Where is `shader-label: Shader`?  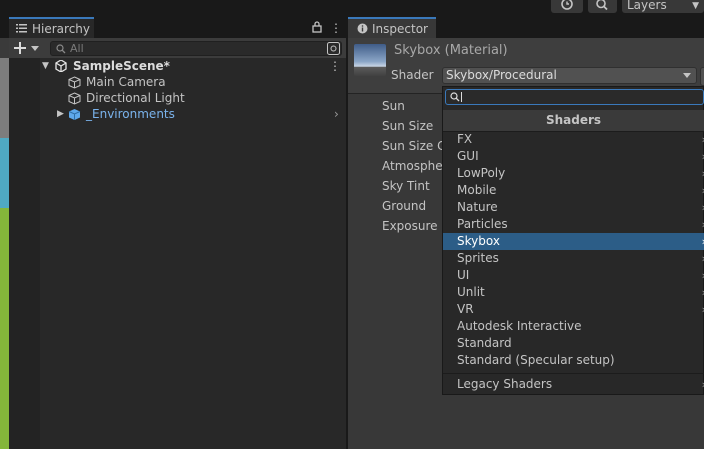 shader-label: Shader is located at coordinates (412, 75).